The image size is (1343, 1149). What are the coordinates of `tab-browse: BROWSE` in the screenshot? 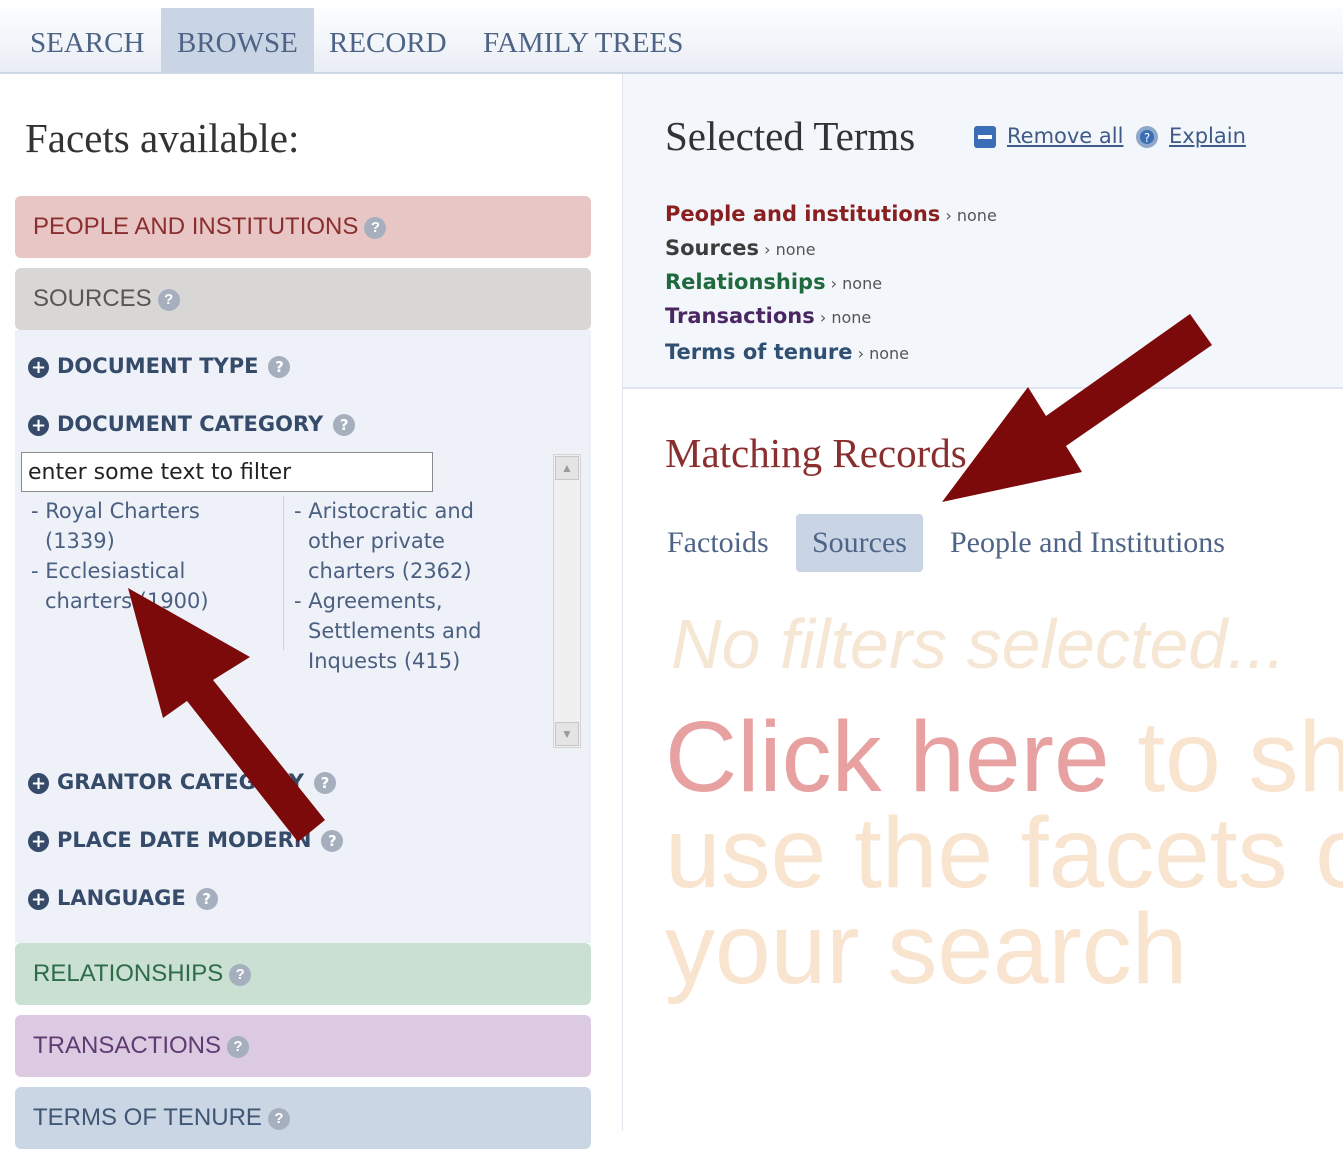 It's located at (237, 40).